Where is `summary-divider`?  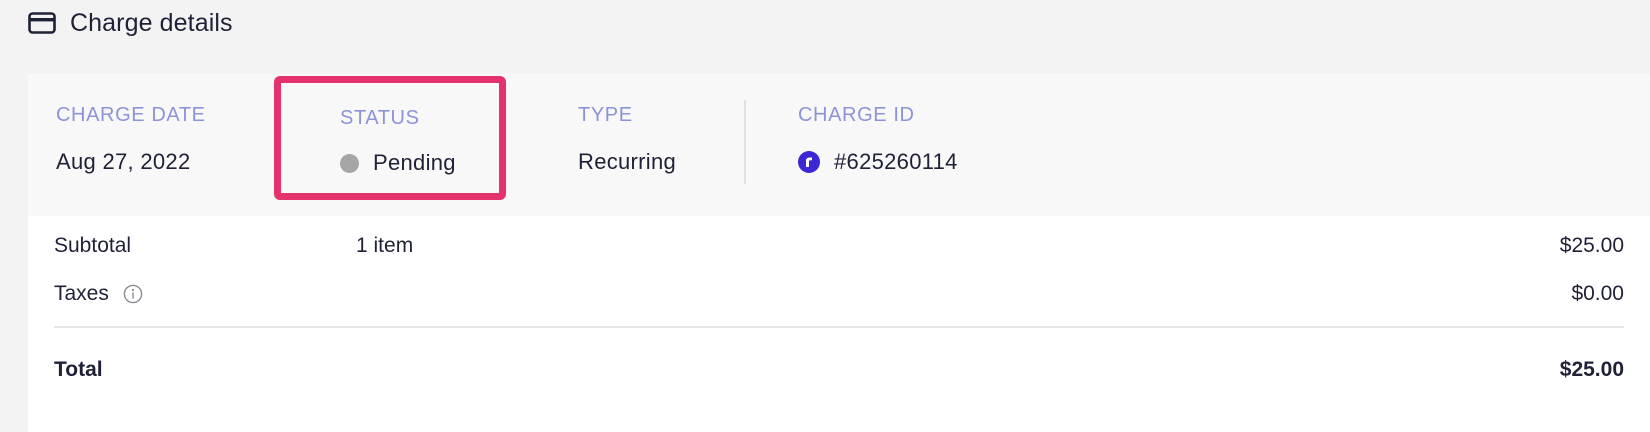 summary-divider is located at coordinates (839, 327).